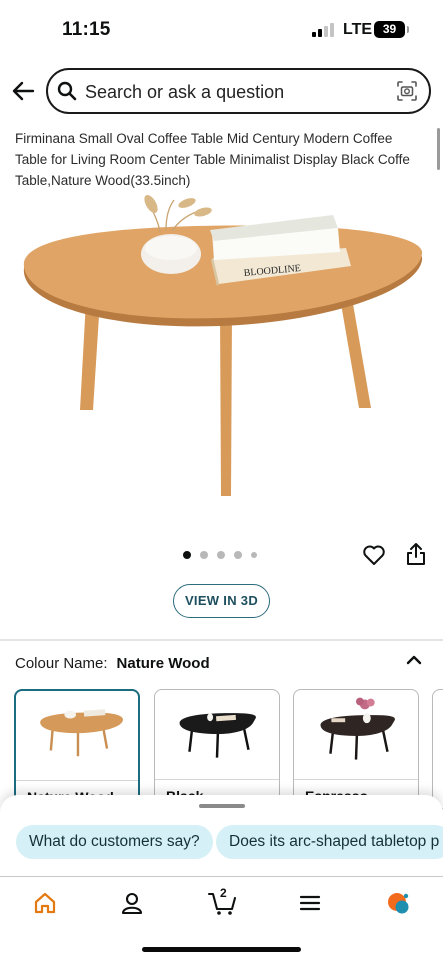 This screenshot has width=443, height=960. Describe the element at coordinates (132, 903) in the screenshot. I see `account-icon` at that location.